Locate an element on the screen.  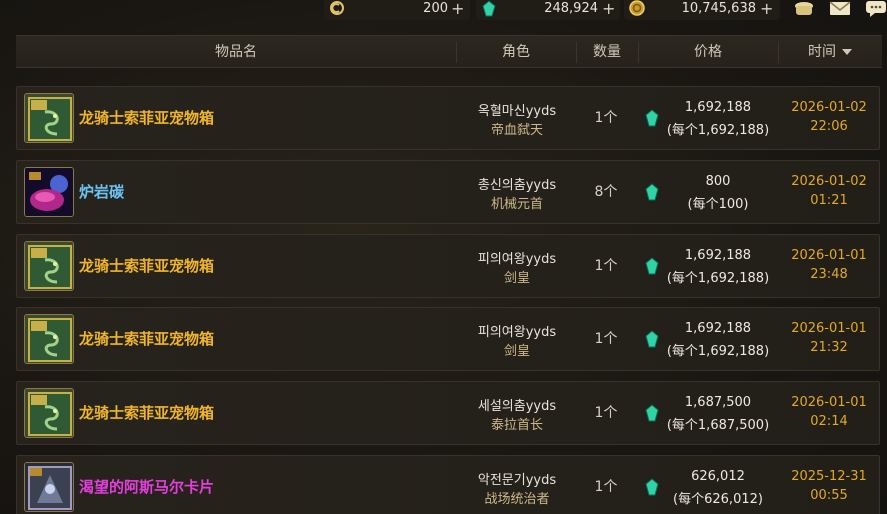
price-per-unit: (每个1,687,500) is located at coordinates (718, 425).